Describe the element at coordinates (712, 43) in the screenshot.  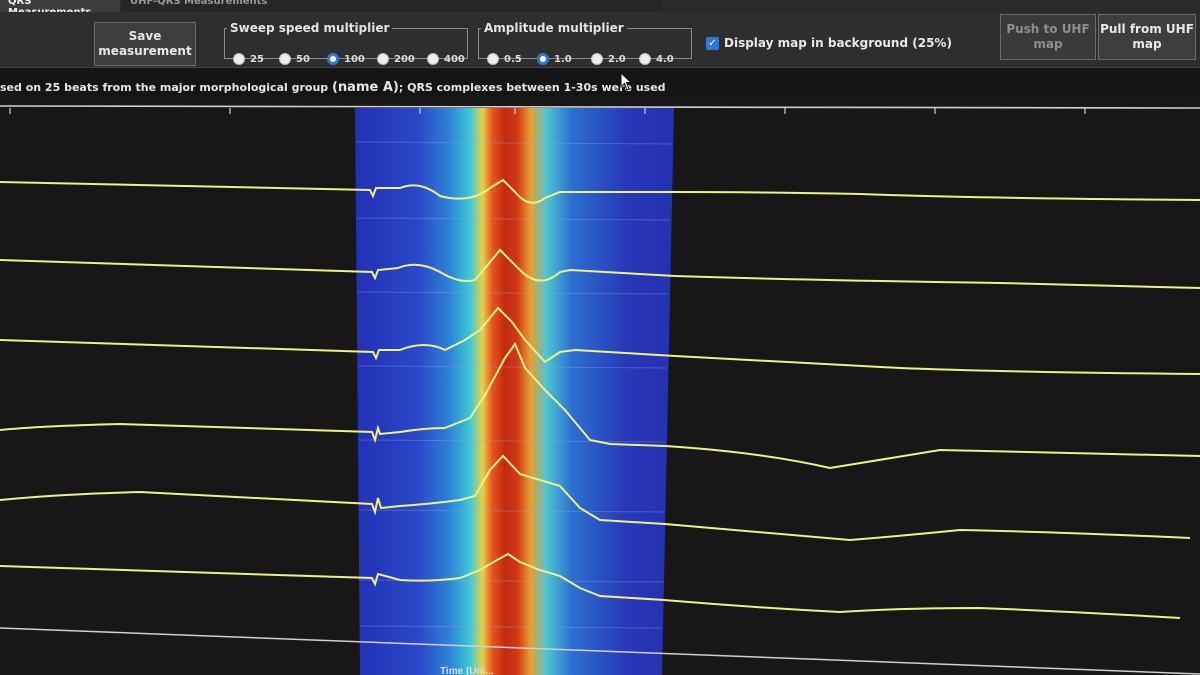
I see `checkmark-icon: ✓` at that location.